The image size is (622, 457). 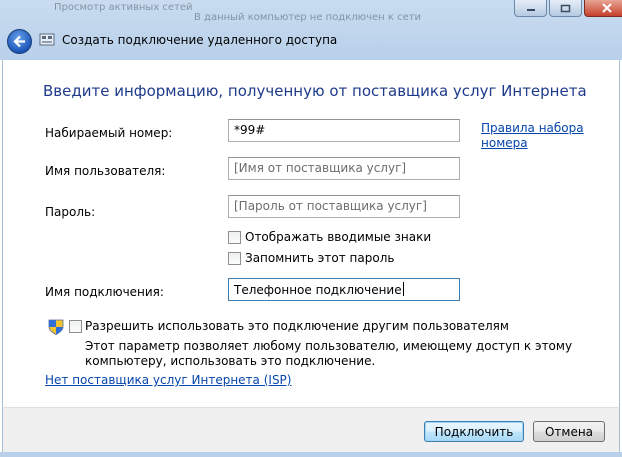 What do you see at coordinates (318, 290) in the screenshot?
I see `connection-name-value: Телефонное подключение` at bounding box center [318, 290].